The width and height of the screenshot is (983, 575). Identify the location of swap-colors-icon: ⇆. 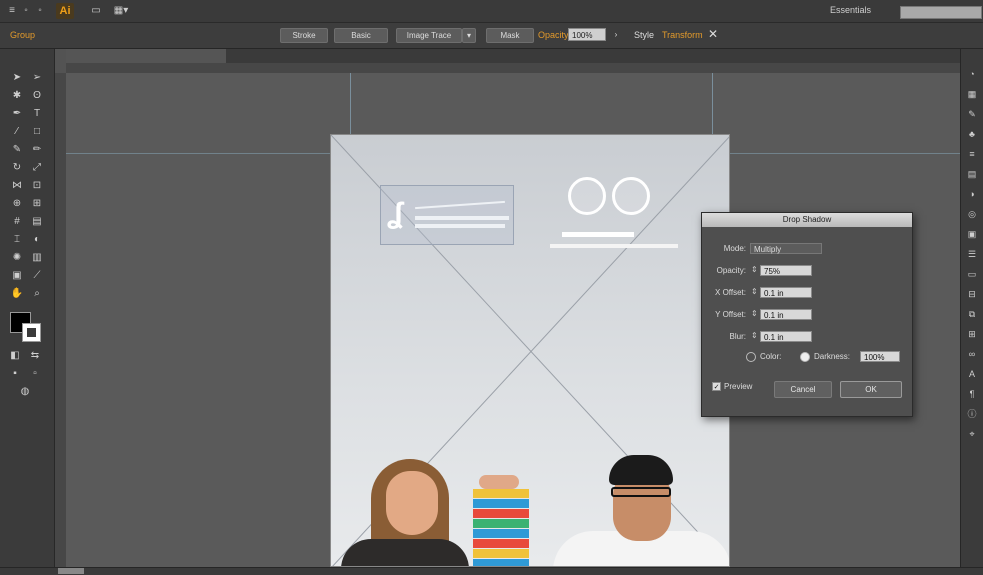
(35, 355).